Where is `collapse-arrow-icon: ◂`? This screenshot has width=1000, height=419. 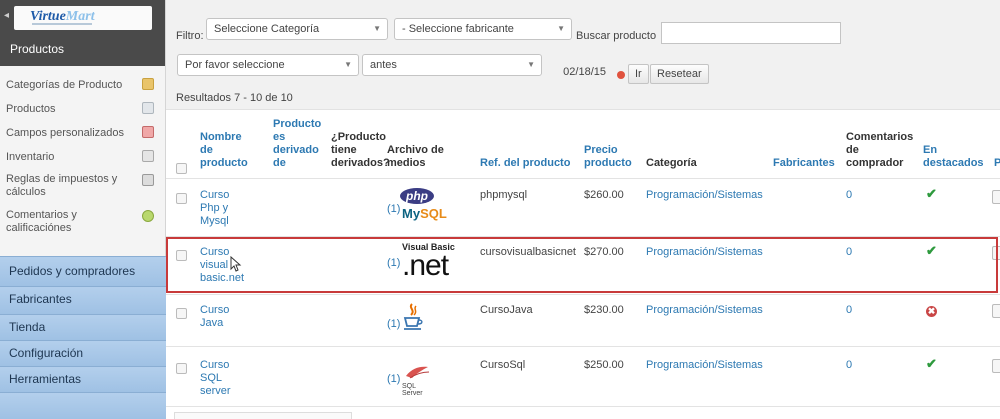 collapse-arrow-icon: ◂ is located at coordinates (7, 16).